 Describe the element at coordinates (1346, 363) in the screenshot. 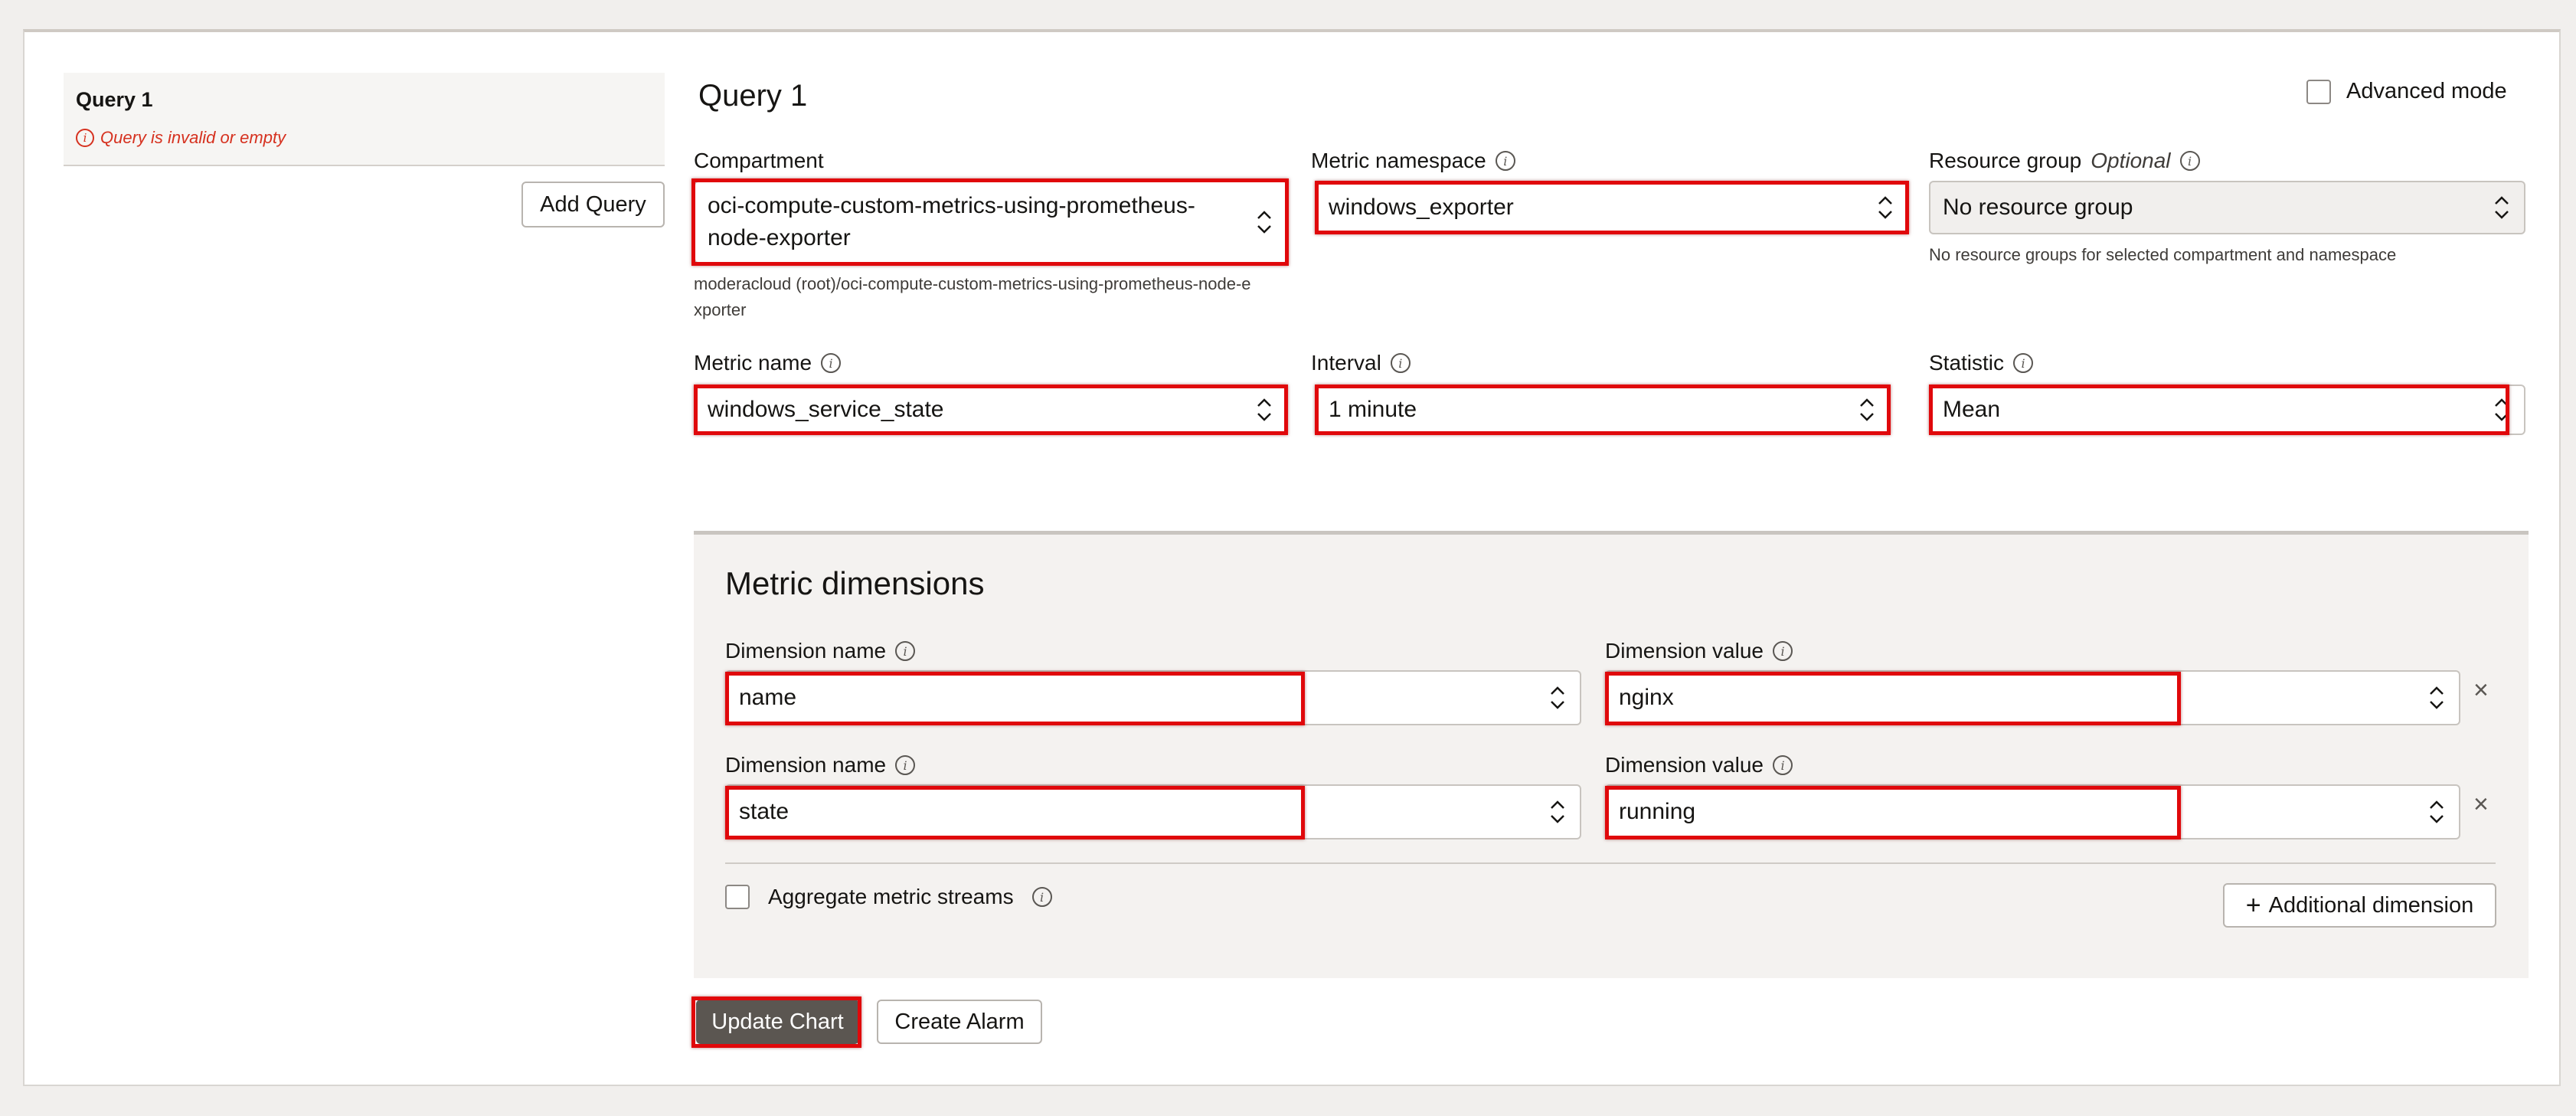

I see `interval-label-text: Interval` at that location.